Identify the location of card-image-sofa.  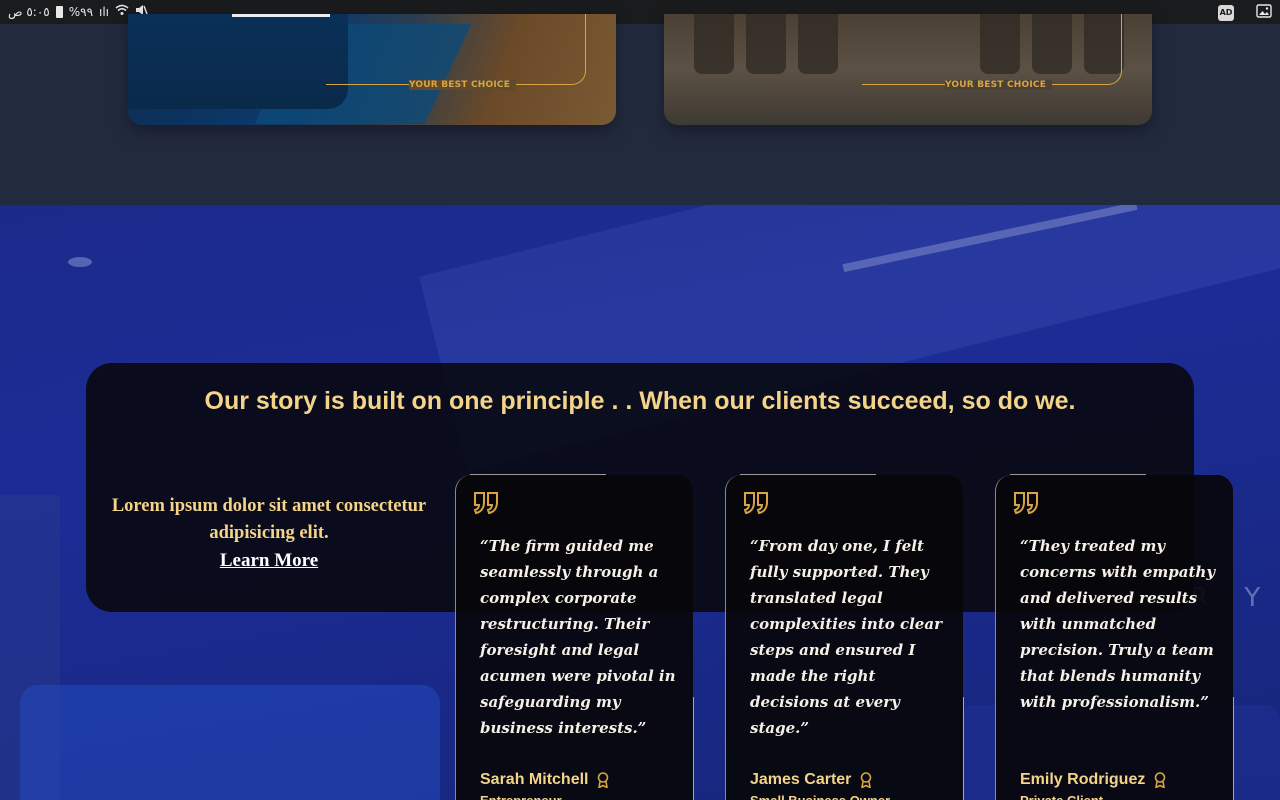
(238, 61).